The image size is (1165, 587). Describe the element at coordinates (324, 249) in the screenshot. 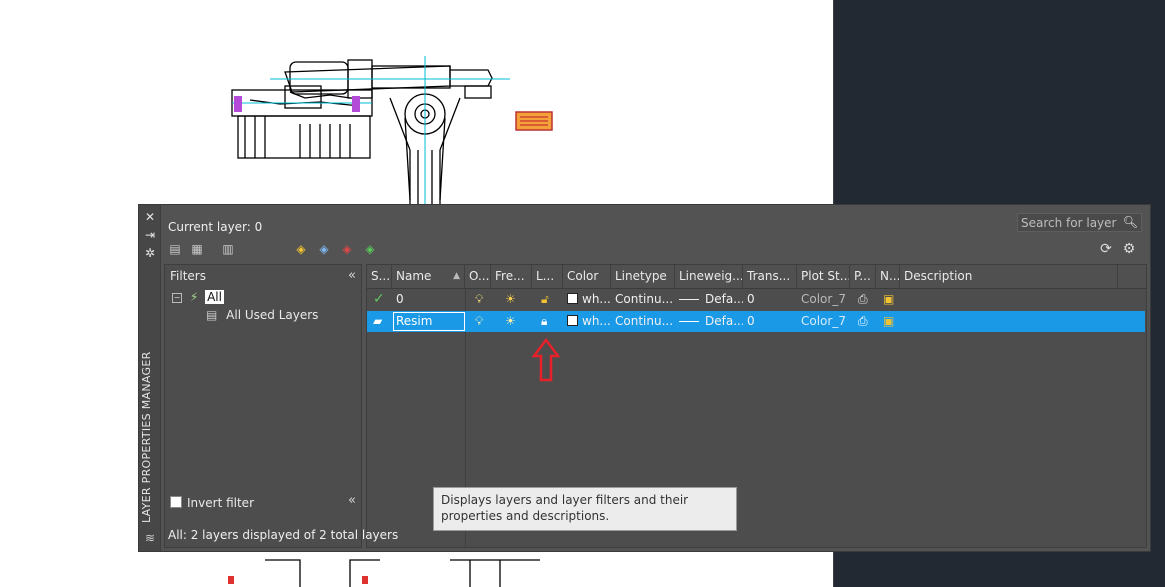

I see `new-layer-vp-frozen-icon: ◈` at that location.